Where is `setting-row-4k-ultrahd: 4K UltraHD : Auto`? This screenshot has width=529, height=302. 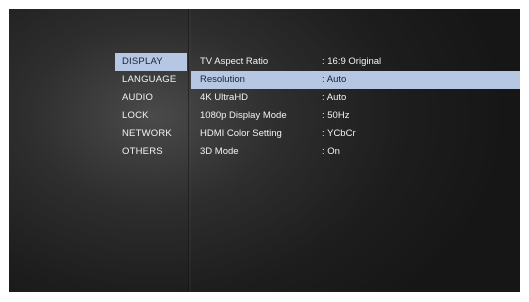 setting-row-4k-ultrahd: 4K UltraHD : Auto is located at coordinates (355, 98).